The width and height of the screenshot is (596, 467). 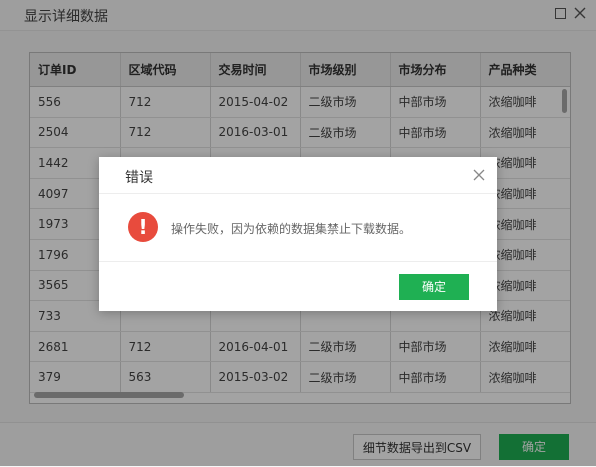 I want to click on dialog-ok-button: 确定, so click(x=434, y=287).